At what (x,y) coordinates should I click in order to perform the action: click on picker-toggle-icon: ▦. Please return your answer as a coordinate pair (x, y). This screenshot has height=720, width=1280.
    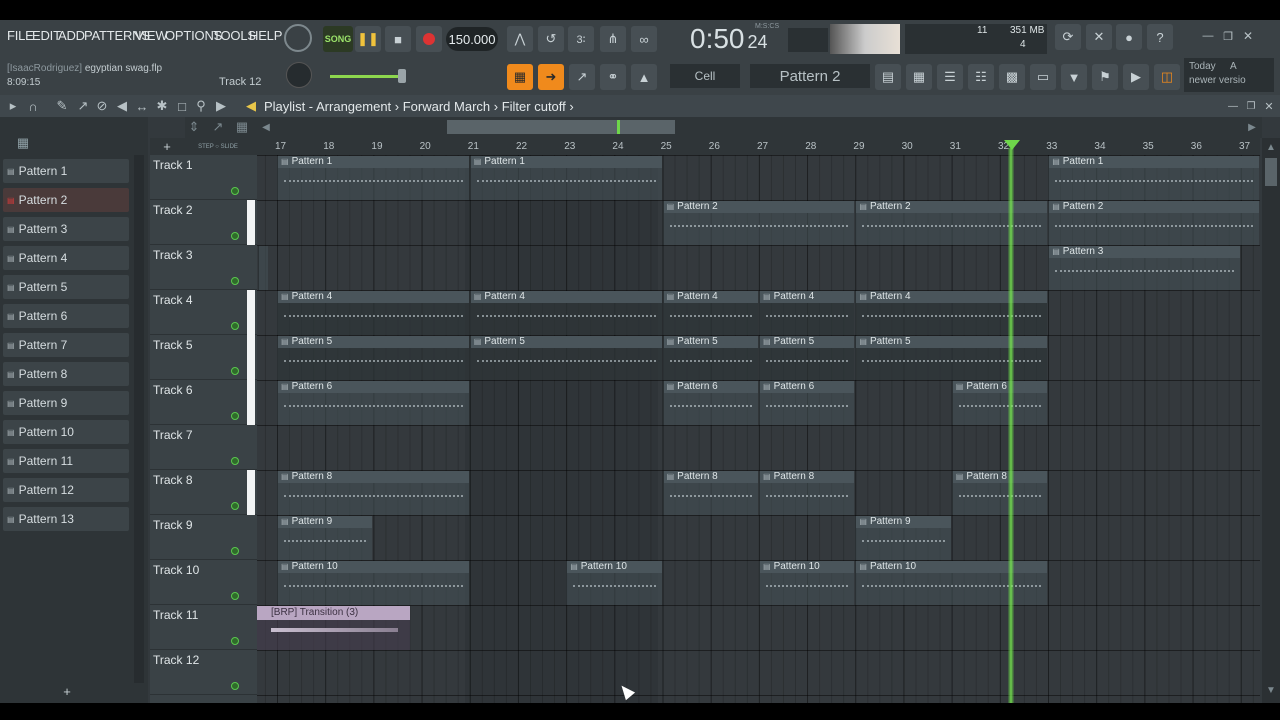
    Looking at the image, I should click on (23, 143).